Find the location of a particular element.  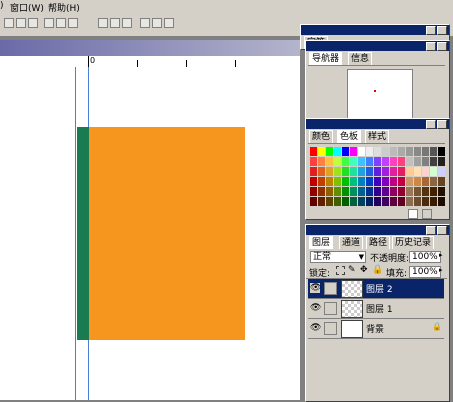

new-swatch-icon is located at coordinates (413, 214).